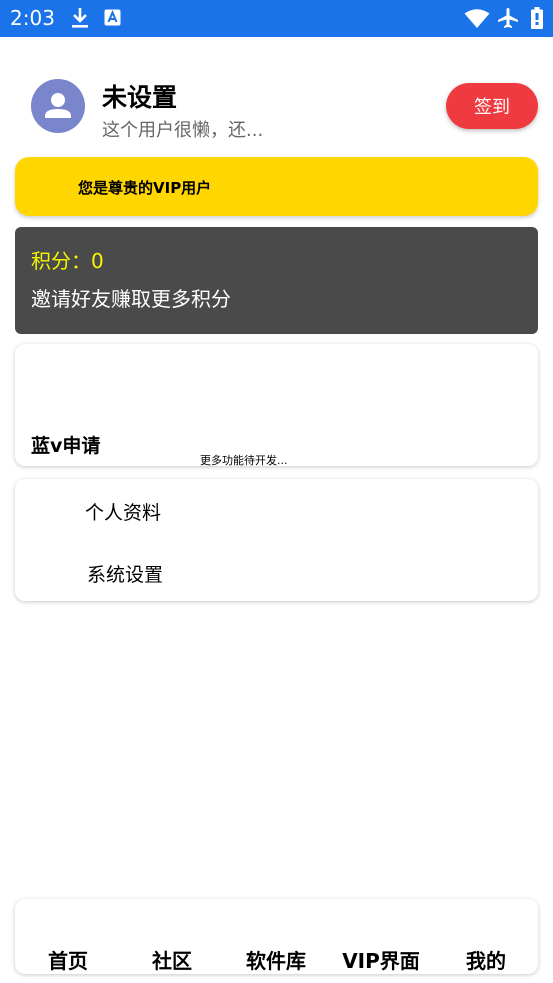  I want to click on airplane-mode-icon, so click(508, 20).